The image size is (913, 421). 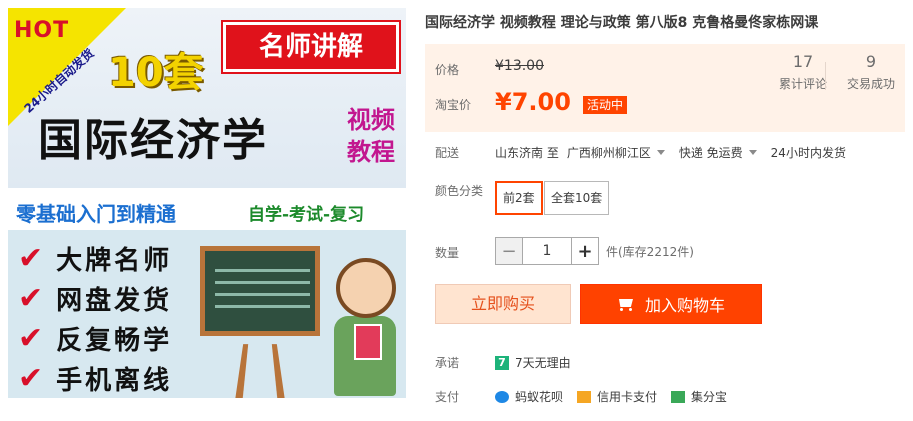 What do you see at coordinates (503, 304) in the screenshot?
I see `buy-now-button: 立即购买` at bounding box center [503, 304].